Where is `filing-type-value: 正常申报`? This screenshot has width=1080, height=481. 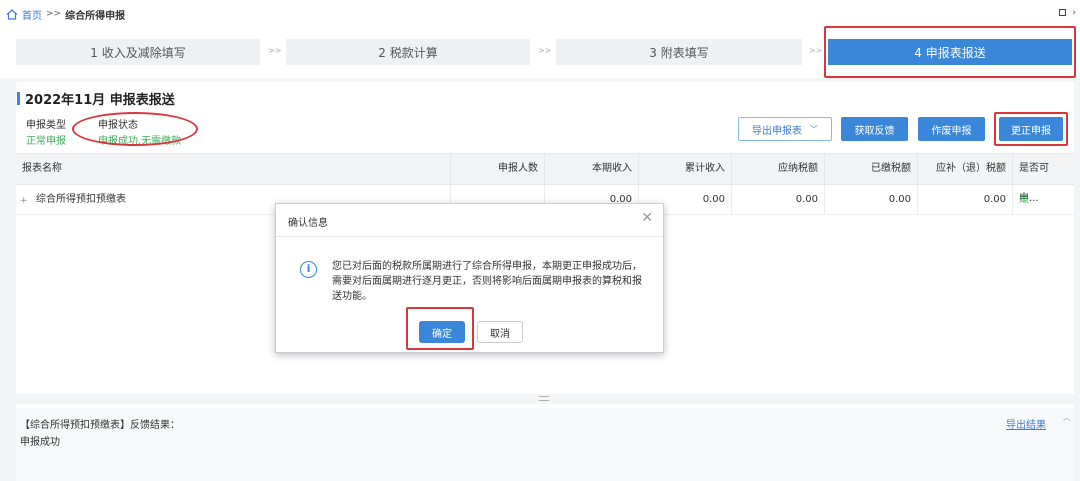
filing-type-value: 正常申报 is located at coordinates (46, 141).